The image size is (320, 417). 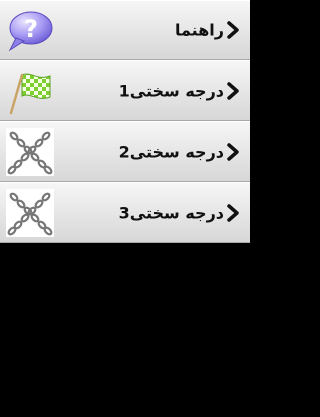 I want to click on checkered-flag-icon, so click(x=30, y=93).